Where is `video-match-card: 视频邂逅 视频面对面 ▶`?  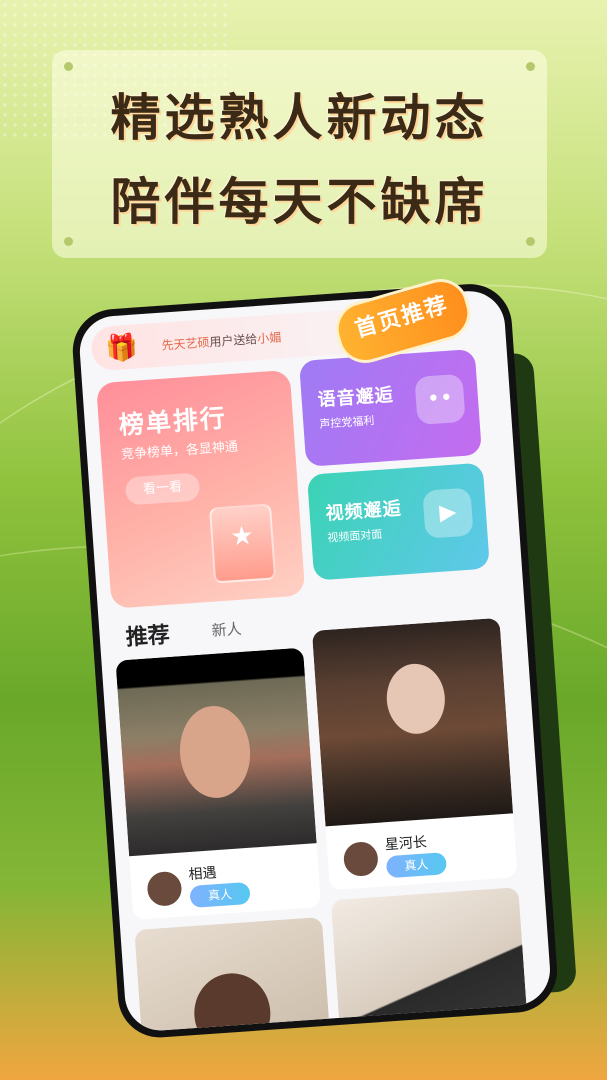 video-match-card: 视频邂逅 视频面对面 ▶ is located at coordinates (398, 521).